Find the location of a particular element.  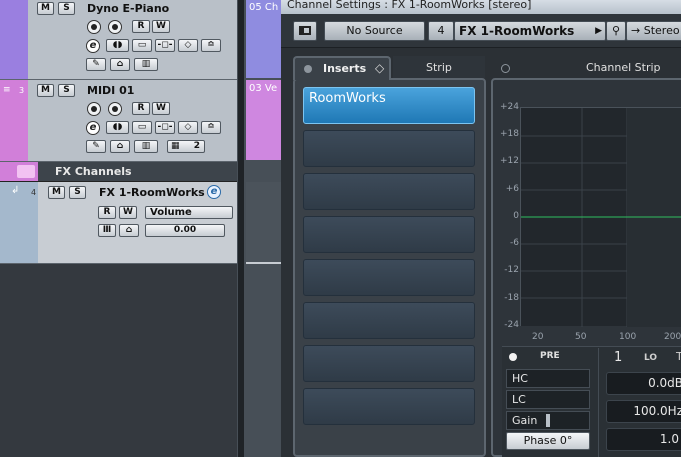

track-name: MIDI 01 is located at coordinates (110, 90).